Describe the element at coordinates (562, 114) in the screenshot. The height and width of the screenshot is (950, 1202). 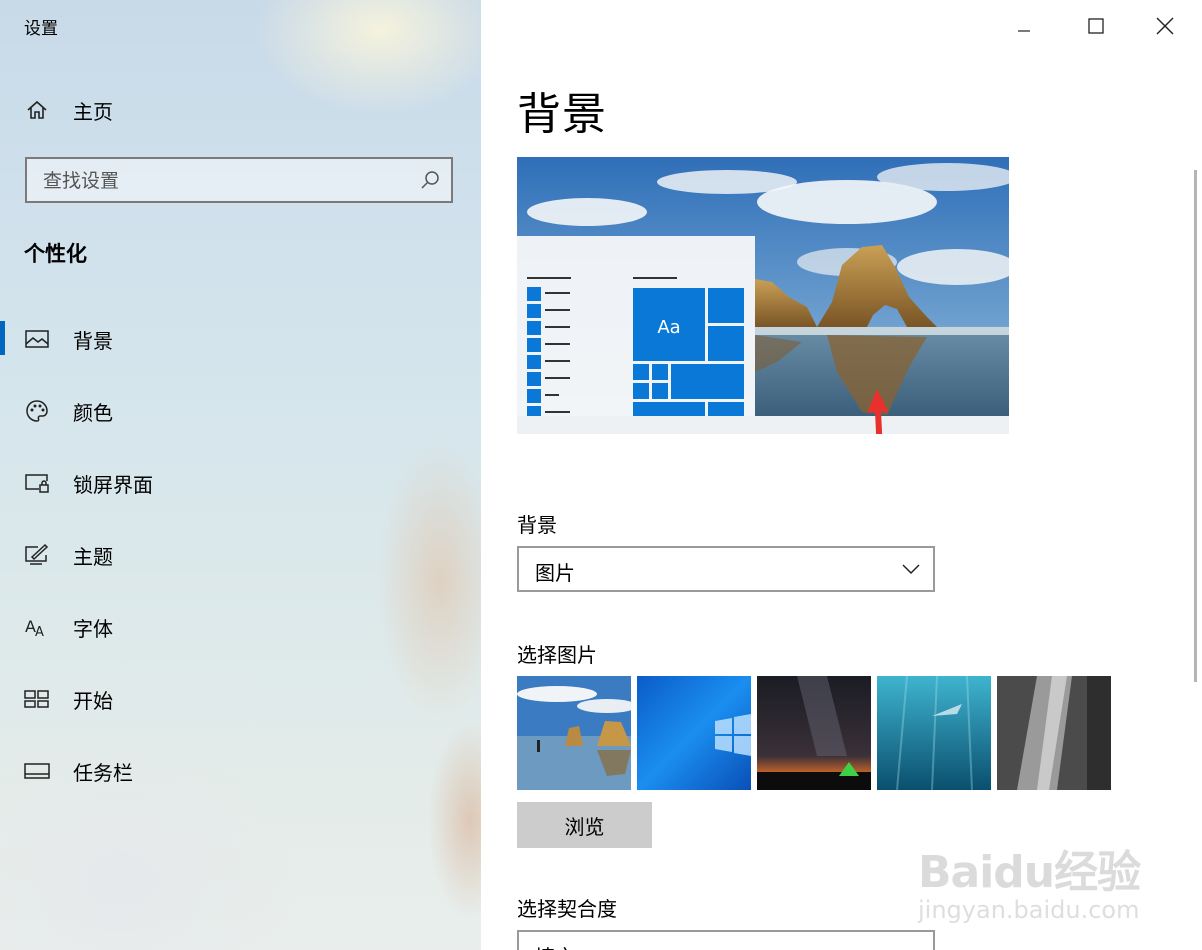
I see `page-title: 背景` at that location.